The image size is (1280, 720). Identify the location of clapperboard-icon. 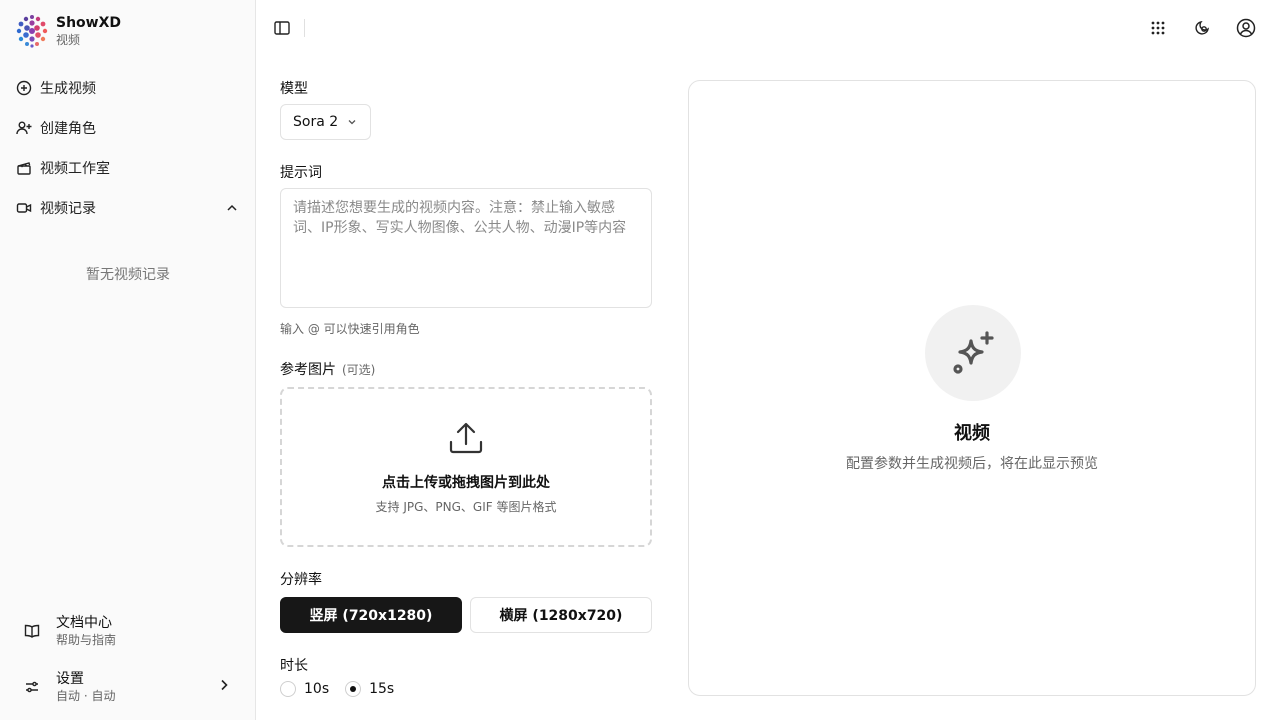
(24, 168).